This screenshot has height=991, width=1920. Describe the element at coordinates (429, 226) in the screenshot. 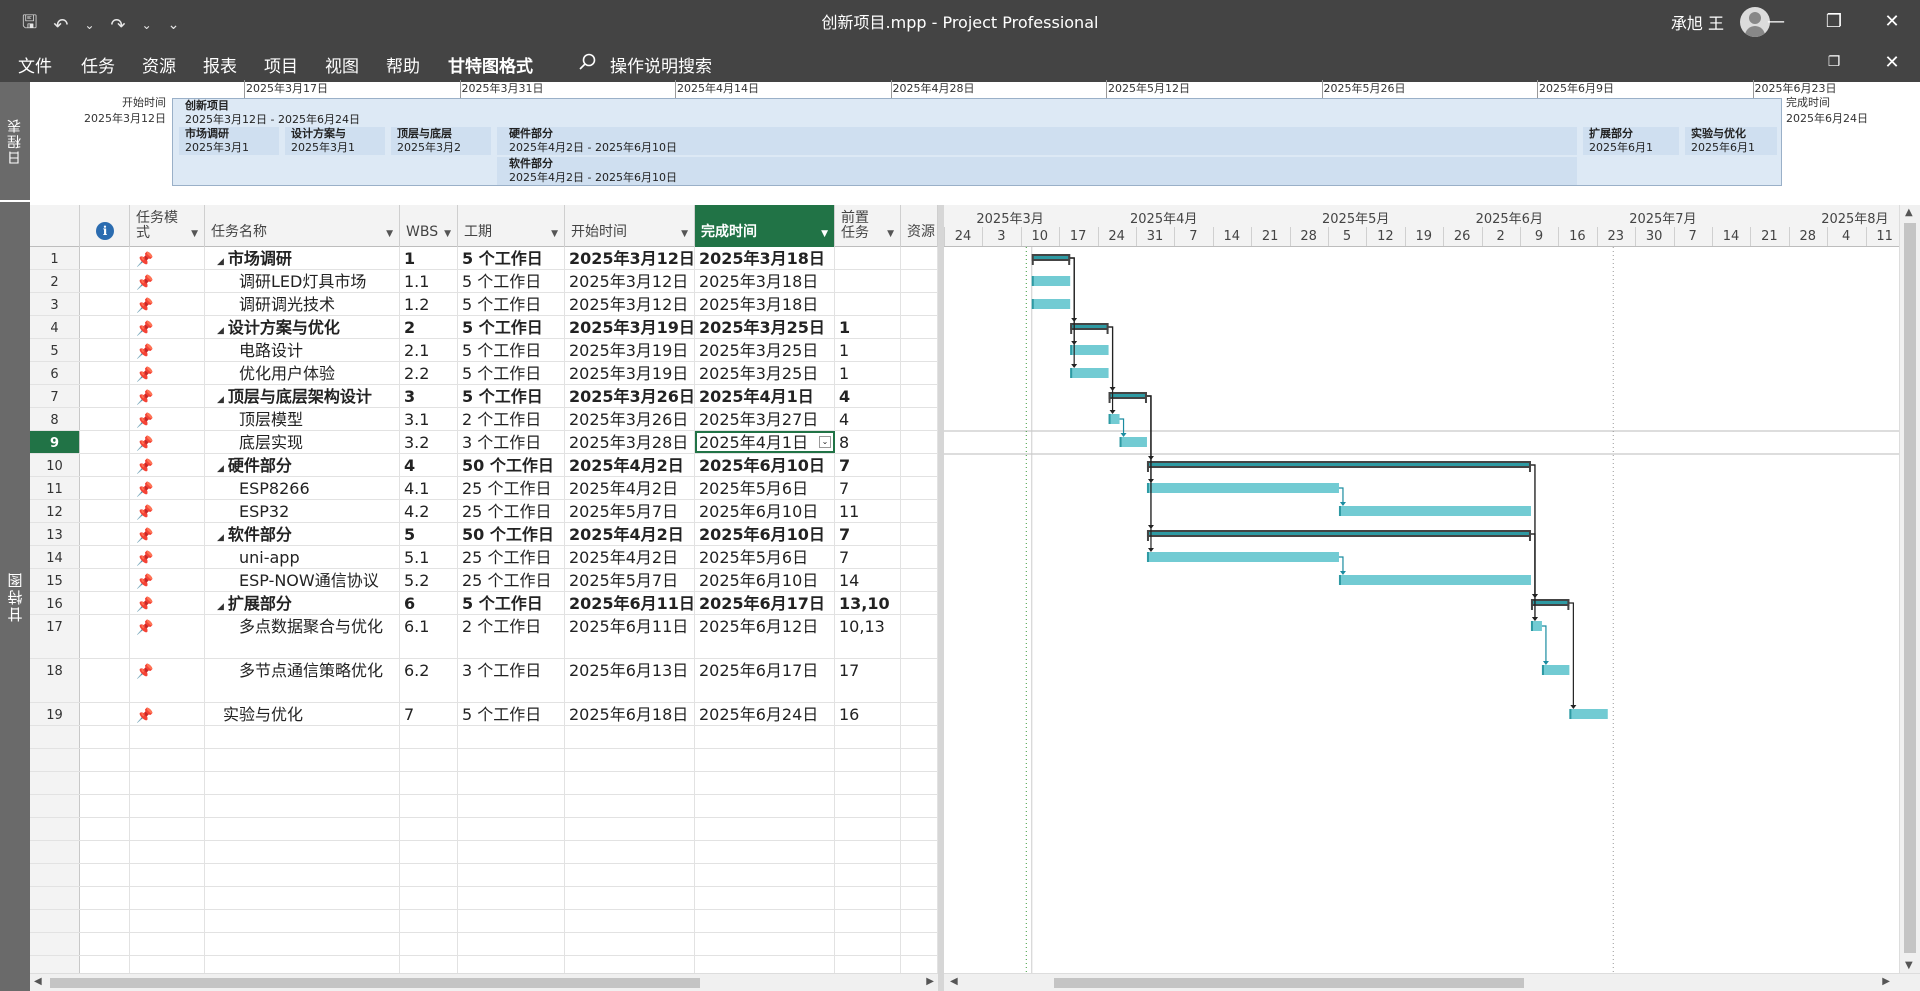

I see `column-wbs: WBS ▼` at that location.